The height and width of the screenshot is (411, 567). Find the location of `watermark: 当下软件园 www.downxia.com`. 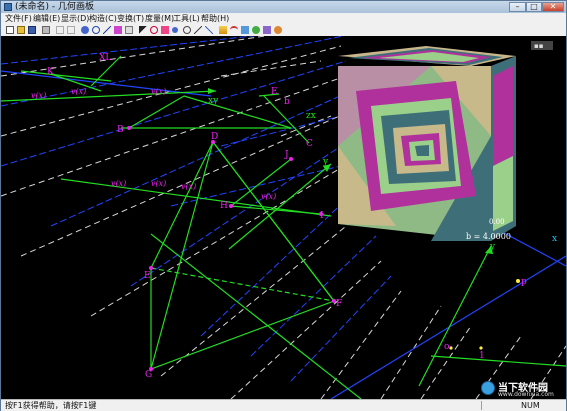

watermark: 当下软件园 www.downxia.com is located at coordinates (522, 390).